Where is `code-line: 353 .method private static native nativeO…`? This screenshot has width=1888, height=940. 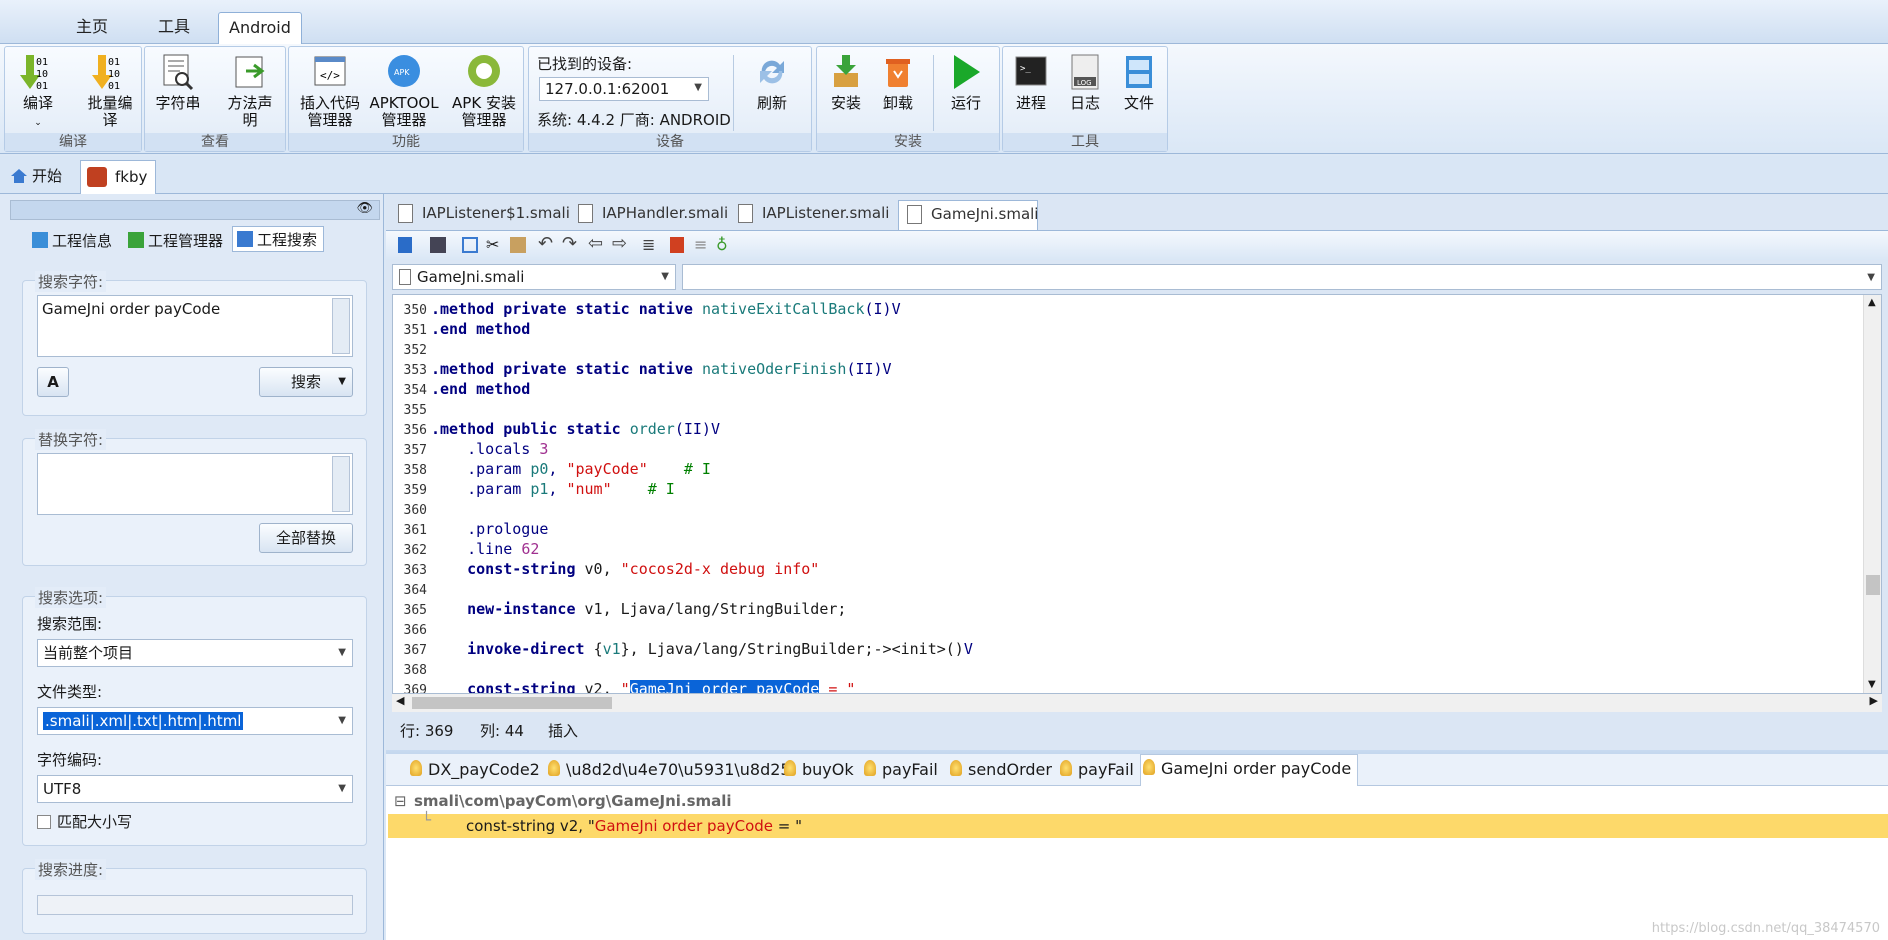 code-line: 353 .method private static native nativeO… is located at coordinates (642, 369).